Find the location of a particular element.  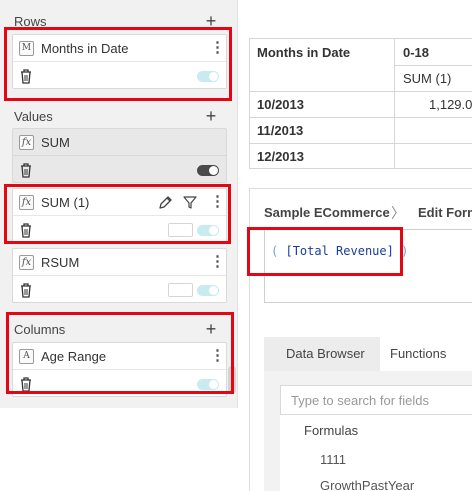

rows-field-card: M Months in Date ⋮ is located at coordinates (119, 61).